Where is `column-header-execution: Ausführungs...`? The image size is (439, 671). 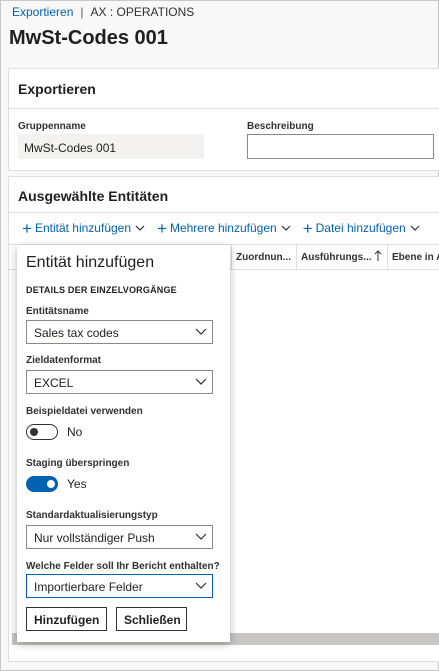 column-header-execution: Ausführungs... is located at coordinates (341, 257).